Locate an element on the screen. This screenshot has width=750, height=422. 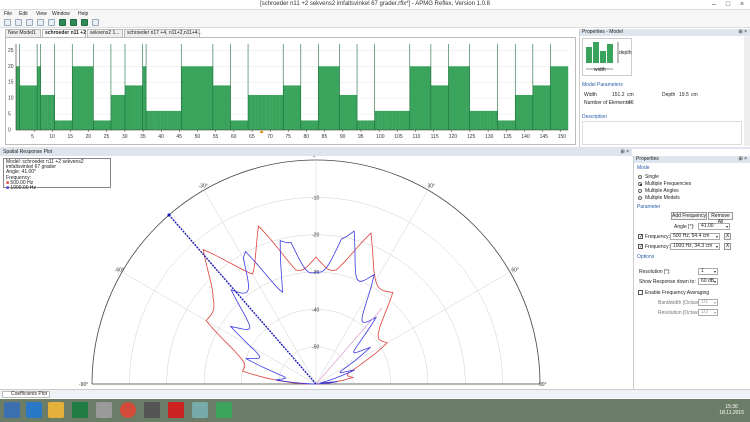
model-tool-icon is located at coordinates (62, 22).